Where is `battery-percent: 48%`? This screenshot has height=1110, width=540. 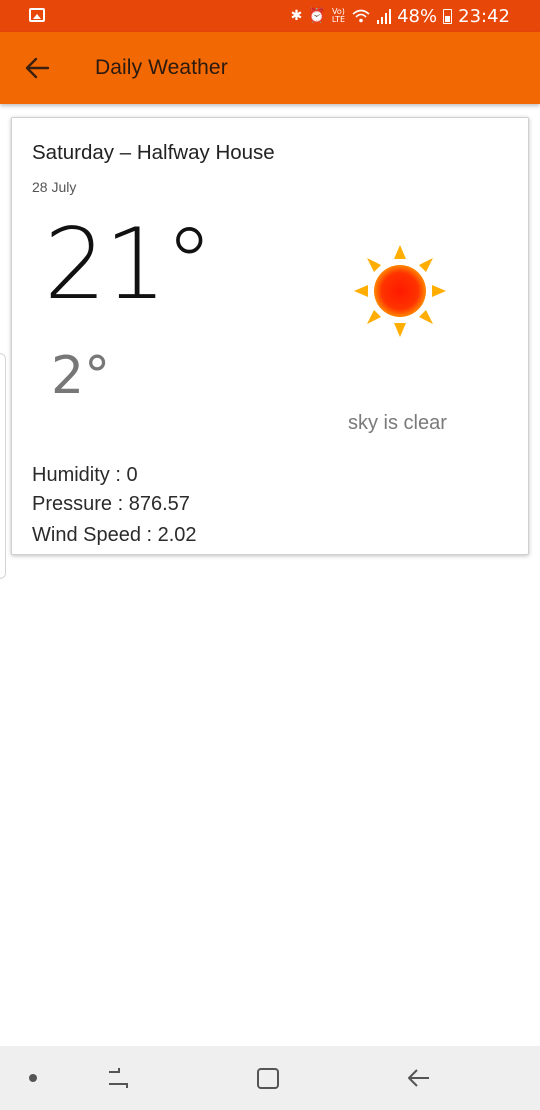
battery-percent: 48% is located at coordinates (417, 16).